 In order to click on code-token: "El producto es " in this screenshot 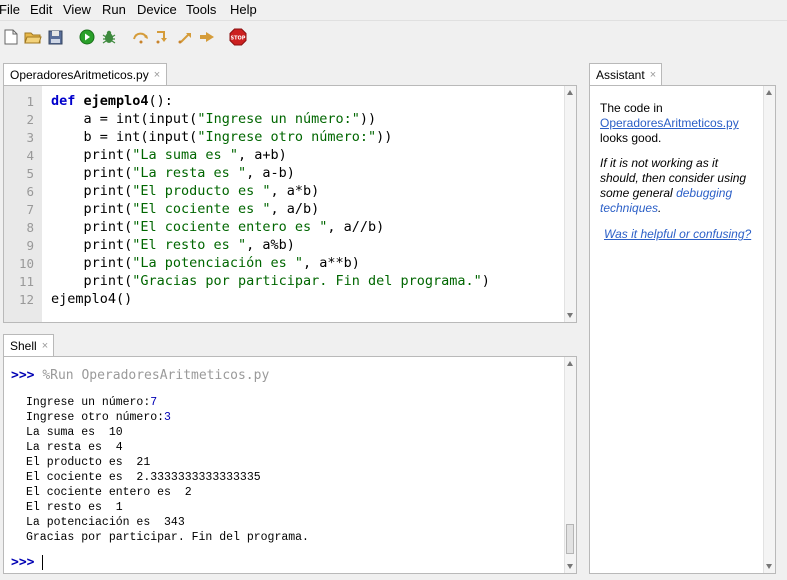, I will do `click(201, 191)`.